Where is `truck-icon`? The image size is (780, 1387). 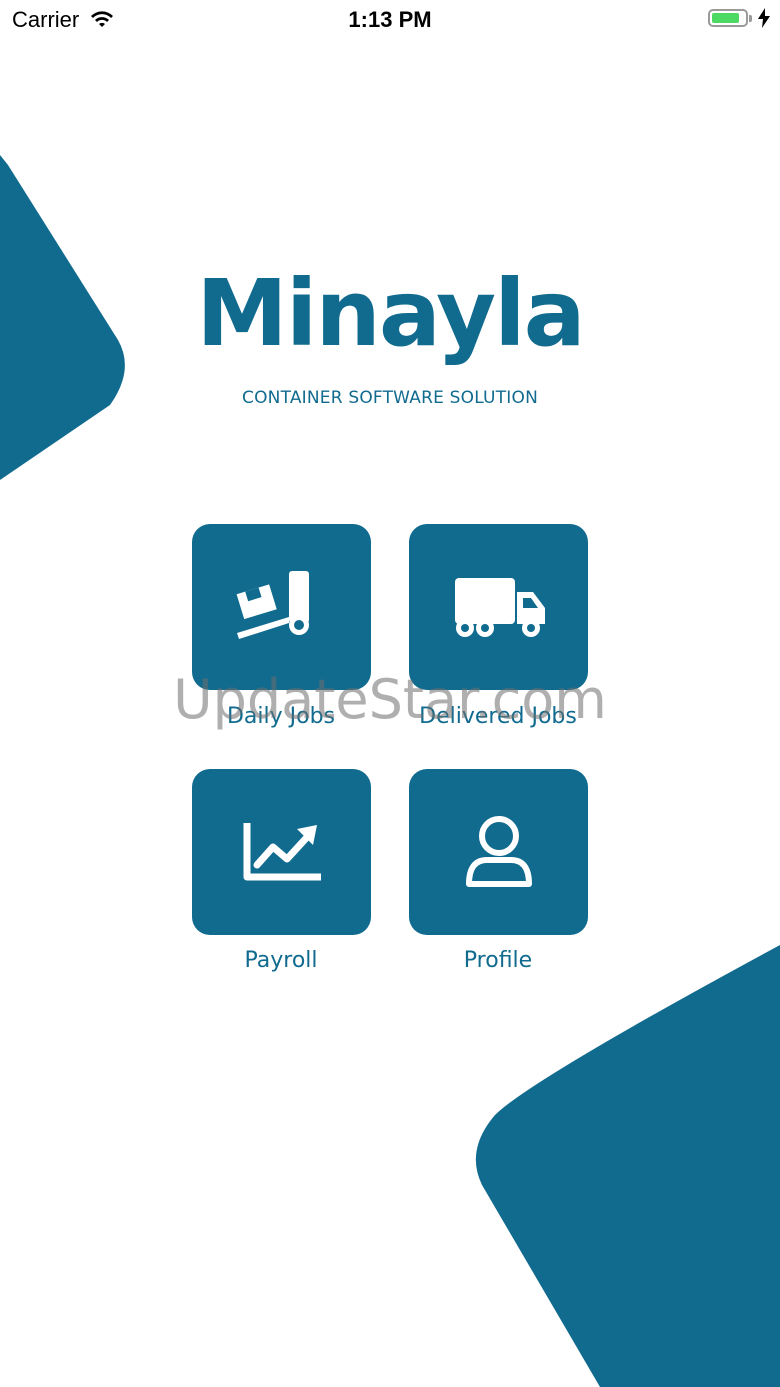
truck-icon is located at coordinates (499, 607).